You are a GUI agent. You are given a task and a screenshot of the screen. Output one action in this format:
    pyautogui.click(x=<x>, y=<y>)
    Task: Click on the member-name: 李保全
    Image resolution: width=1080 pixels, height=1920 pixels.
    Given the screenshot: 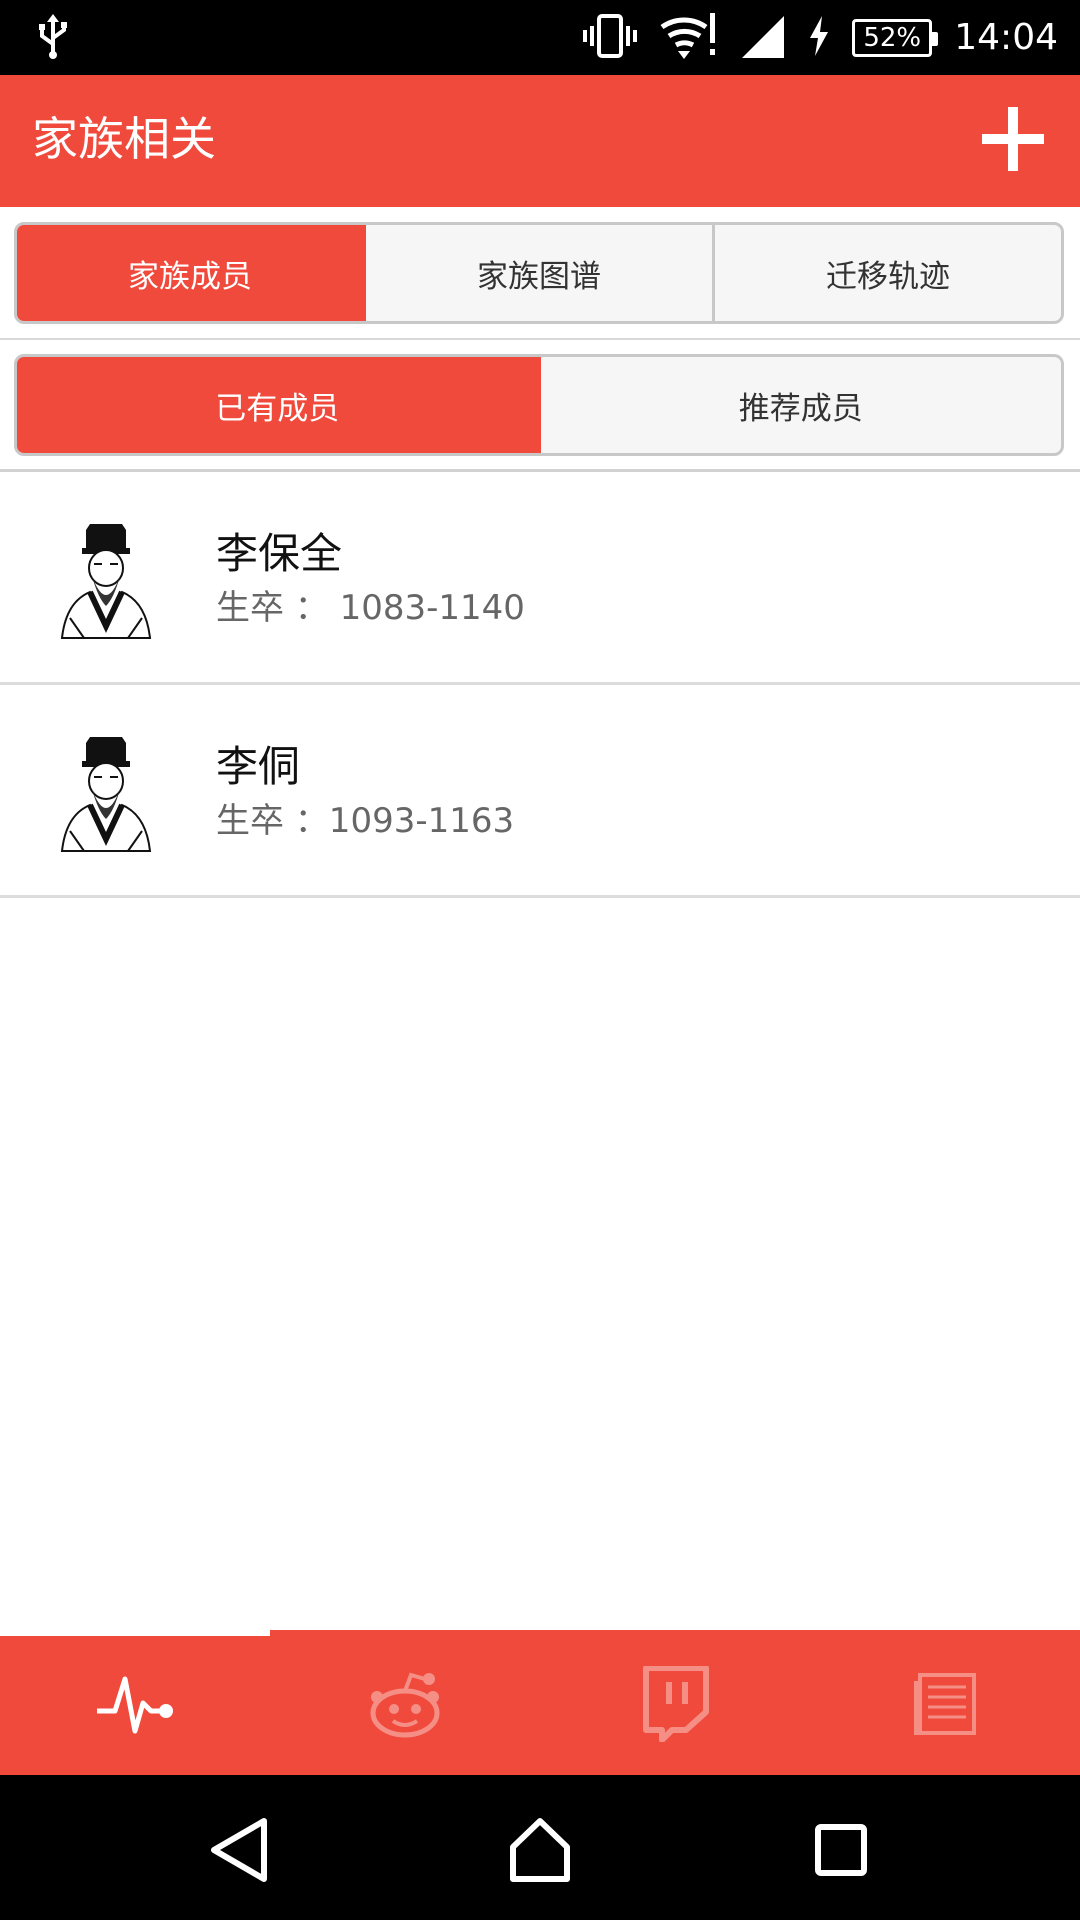 What is the action you would take?
    pyautogui.click(x=279, y=553)
    